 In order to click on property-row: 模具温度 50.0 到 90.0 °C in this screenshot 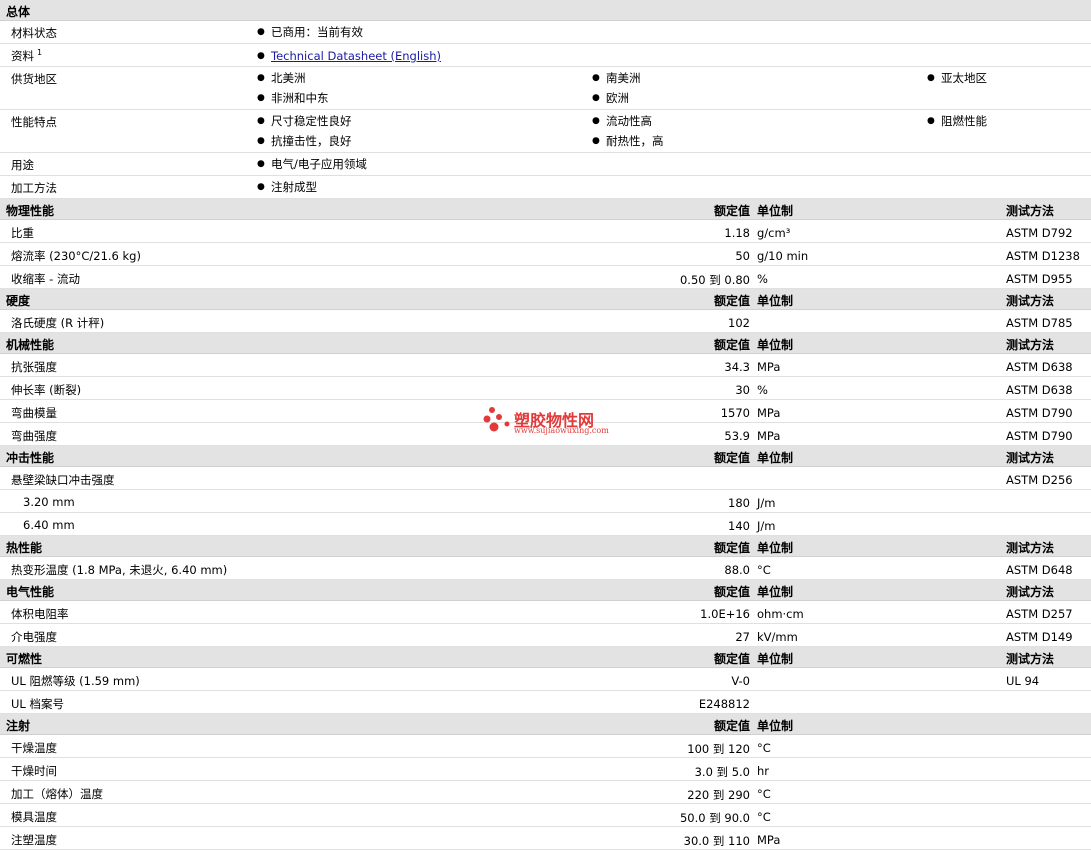, I will do `click(545, 815)`.